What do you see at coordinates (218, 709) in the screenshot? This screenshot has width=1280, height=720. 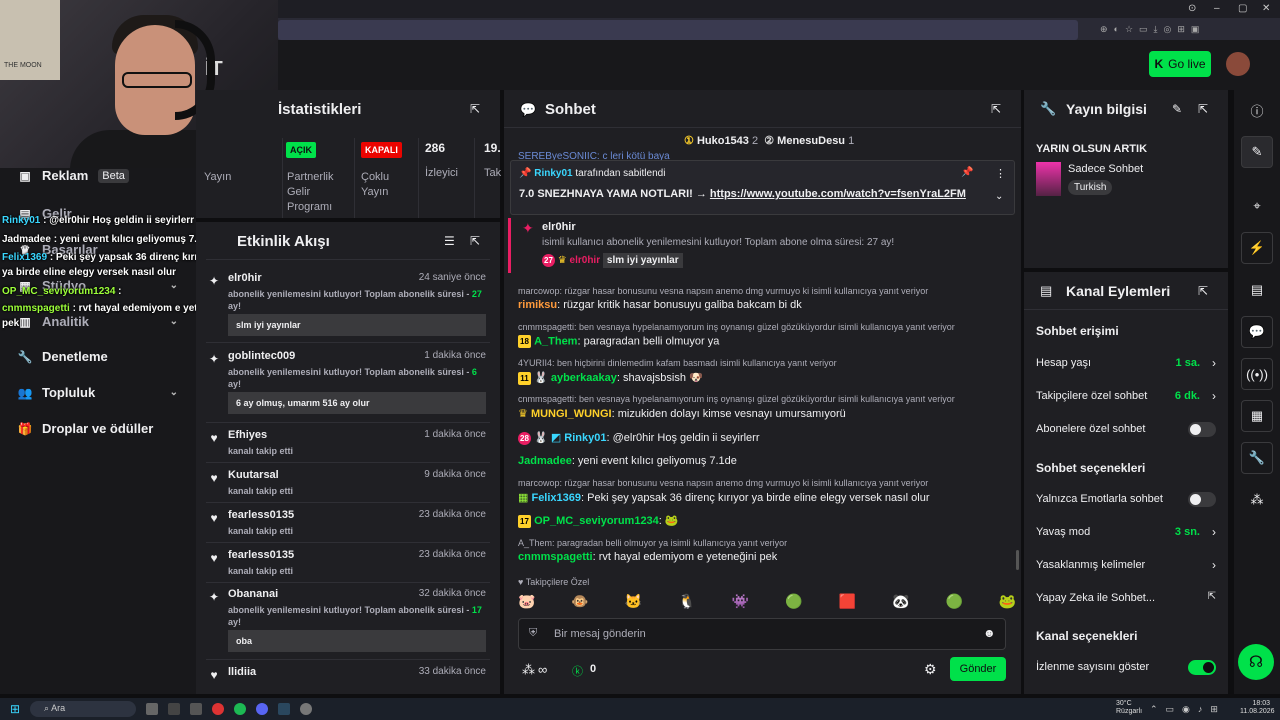 I see `browser-icon` at bounding box center [218, 709].